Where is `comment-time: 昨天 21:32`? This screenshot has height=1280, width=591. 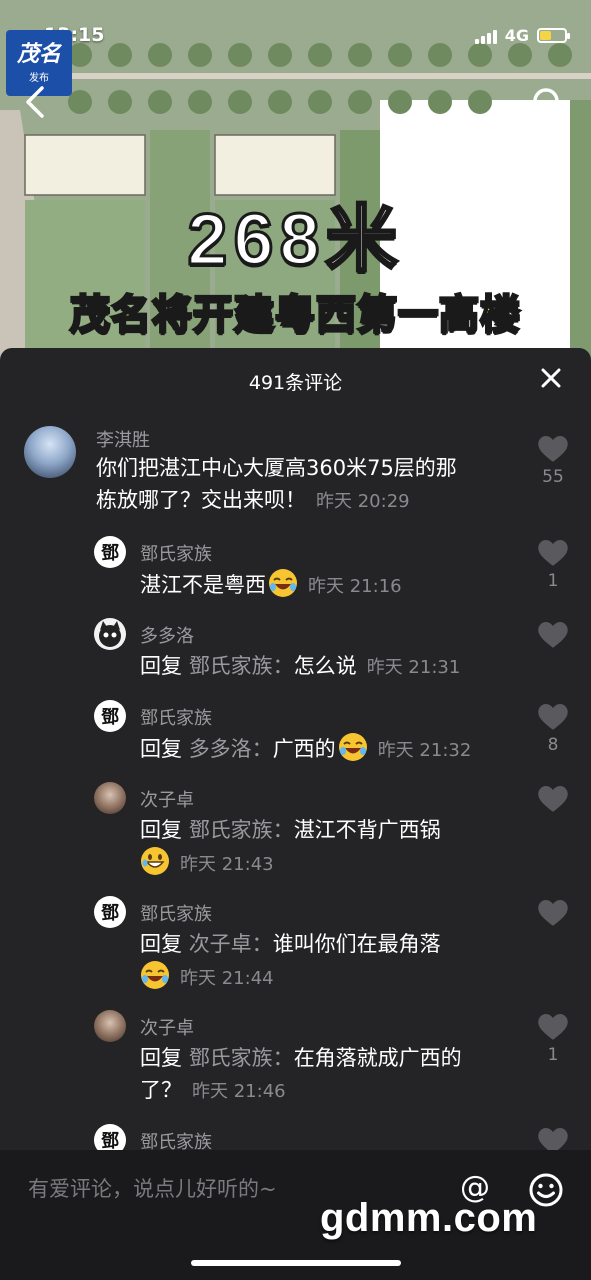
comment-time: 昨天 21:32 is located at coordinates (424, 750).